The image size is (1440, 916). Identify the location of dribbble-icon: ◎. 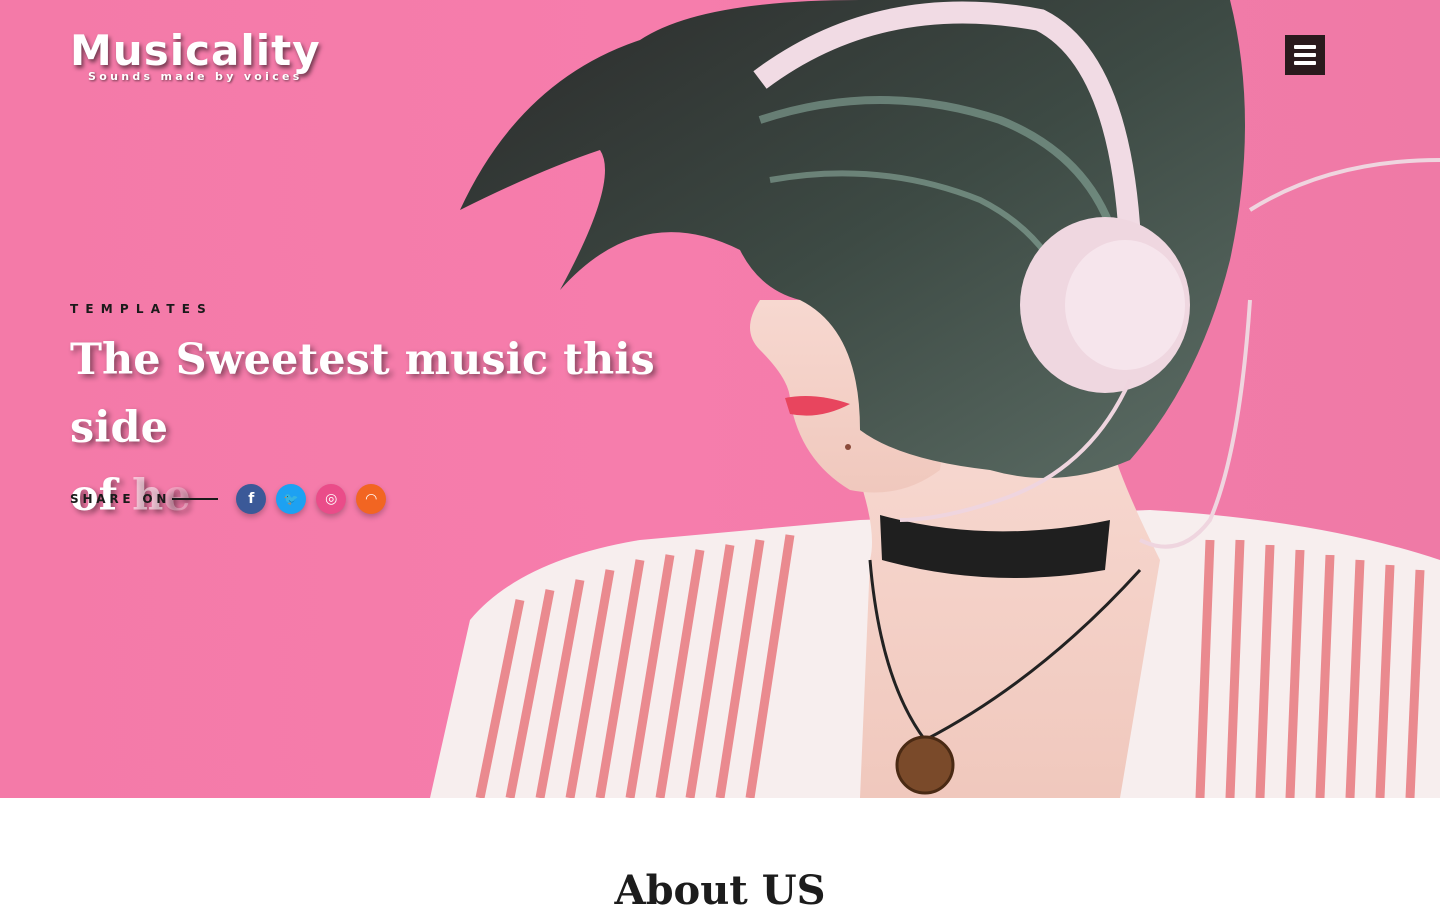
(331, 499).